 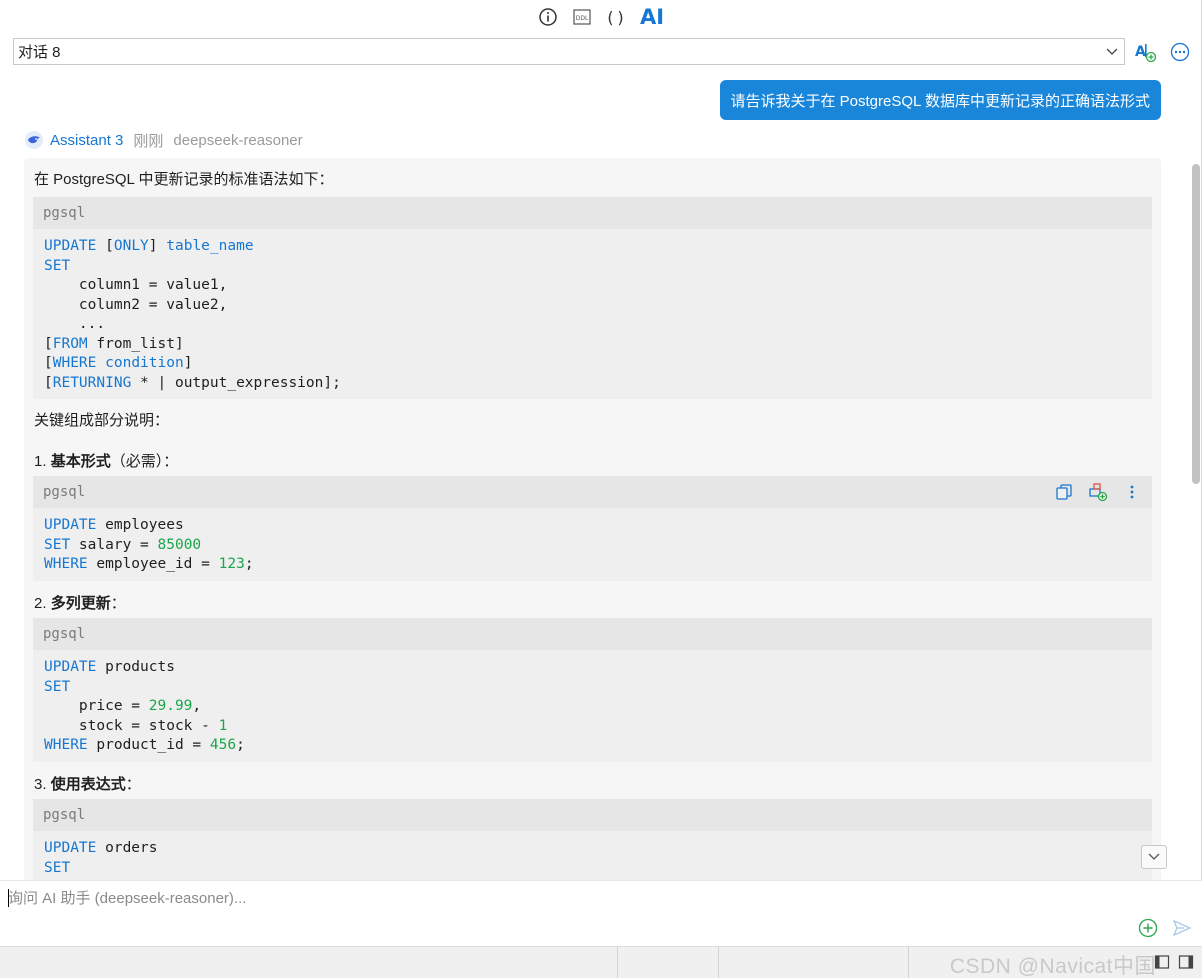 I want to click on code-block: pgsql UPDATE orders SET, so click(x=592, y=839).